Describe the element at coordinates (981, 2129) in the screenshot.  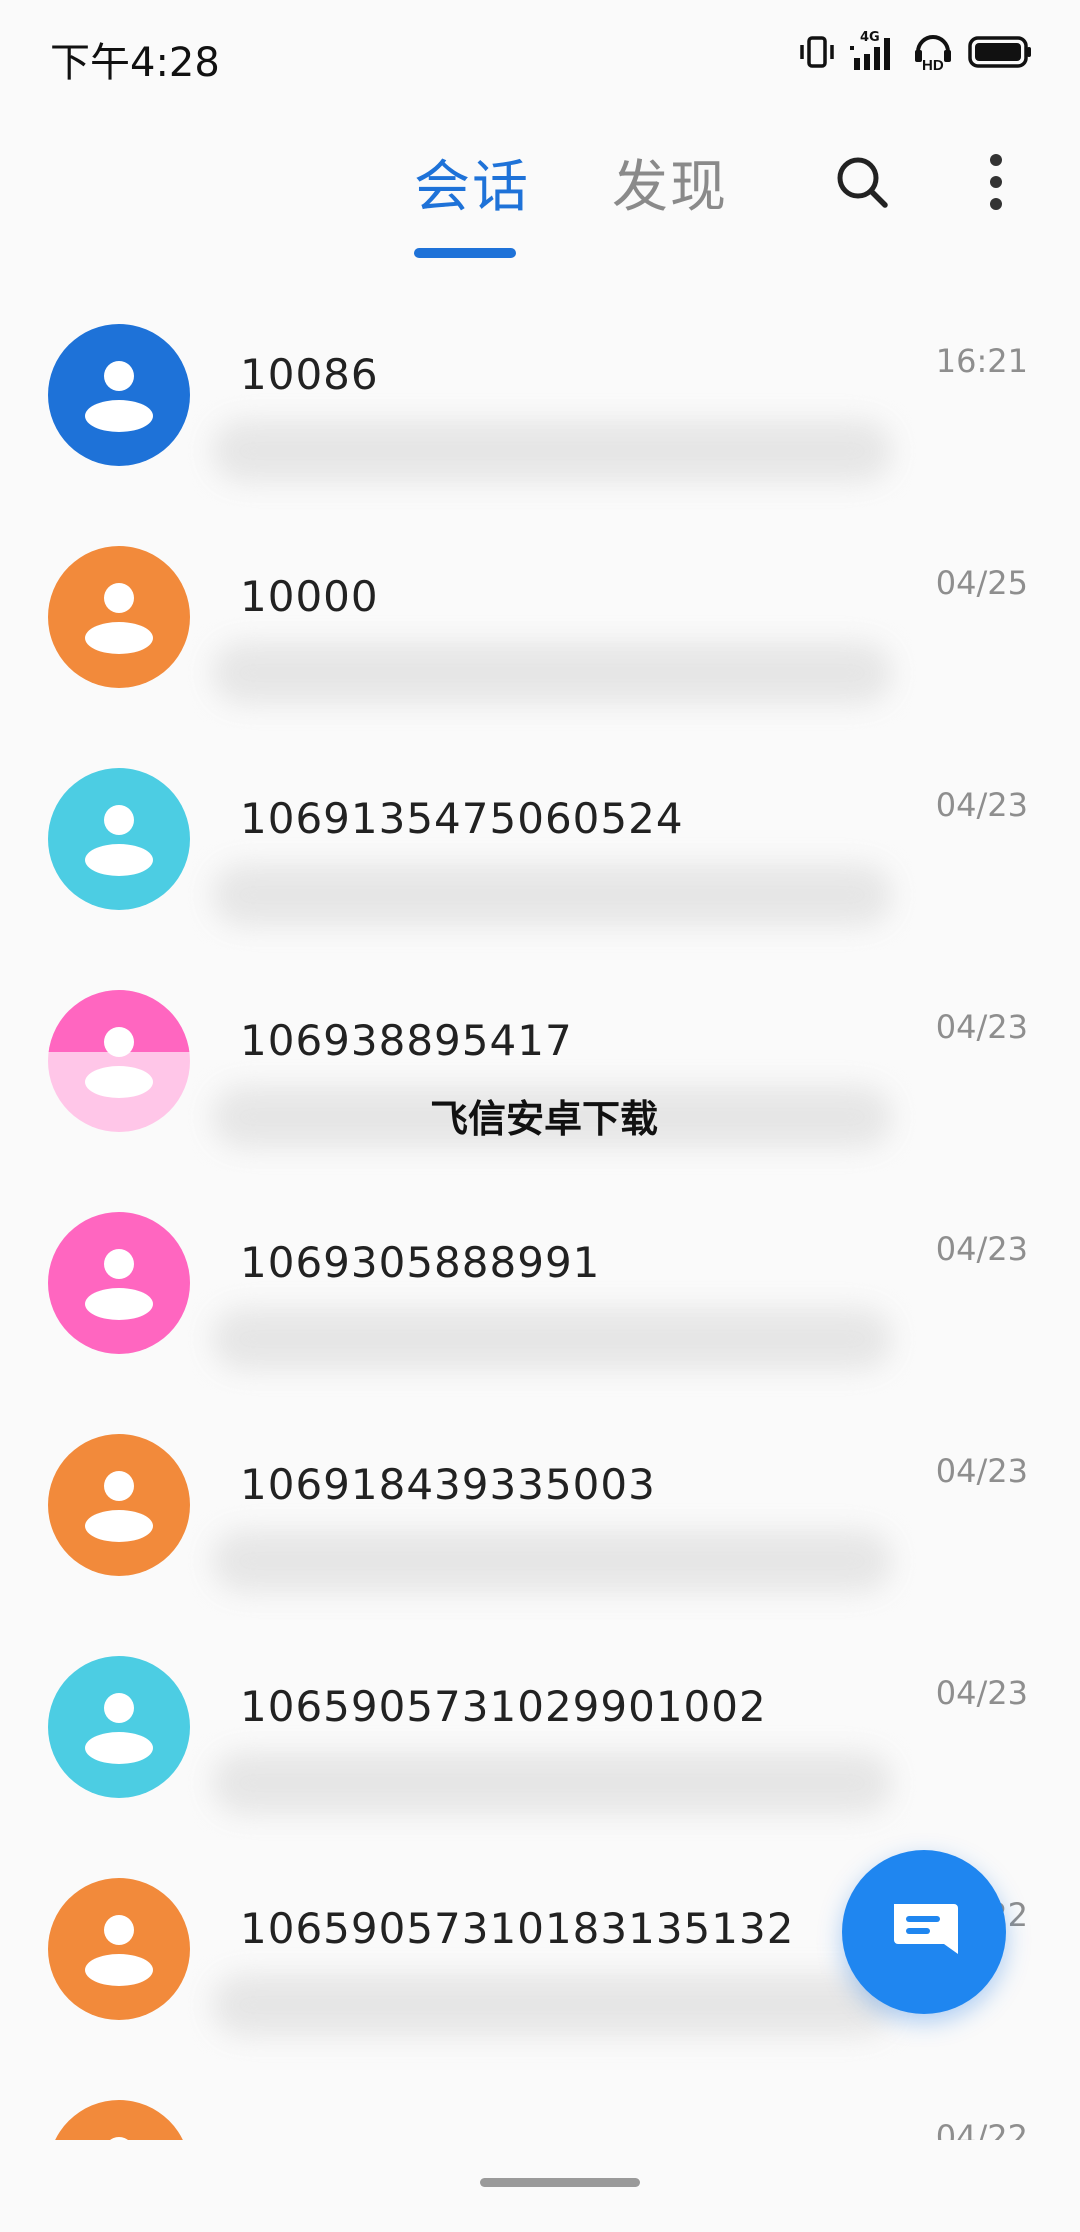
I see `conversation-time: 04/22` at that location.